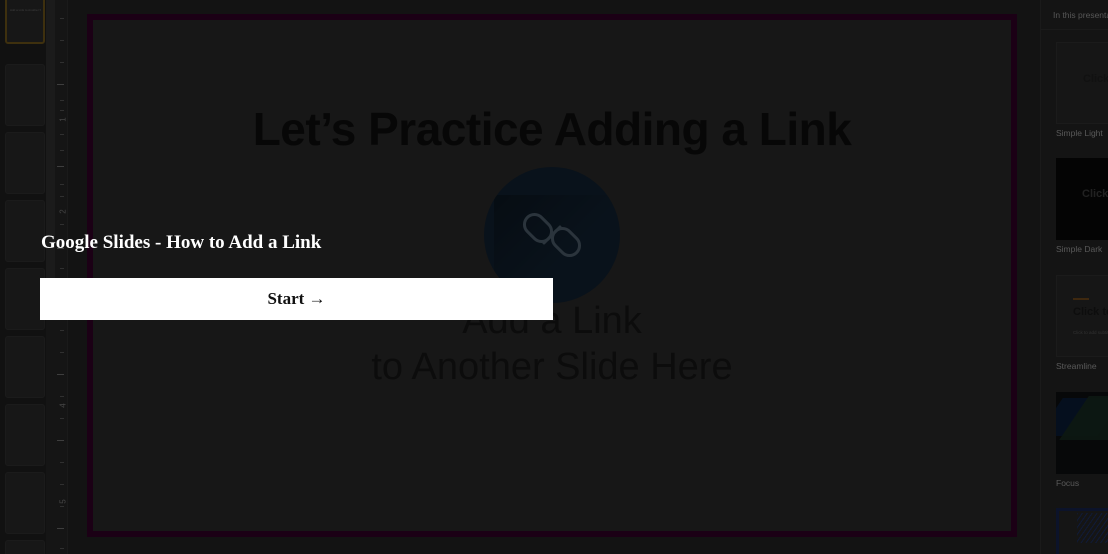  I want to click on overlay-title: Google Slides - How to Add a Link, so click(181, 242).